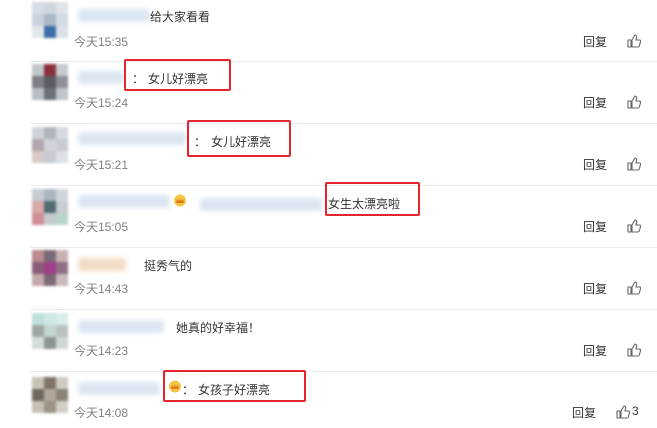 The height and width of the screenshot is (428, 657). I want to click on comment-time: 今天14:23, so click(101, 351).